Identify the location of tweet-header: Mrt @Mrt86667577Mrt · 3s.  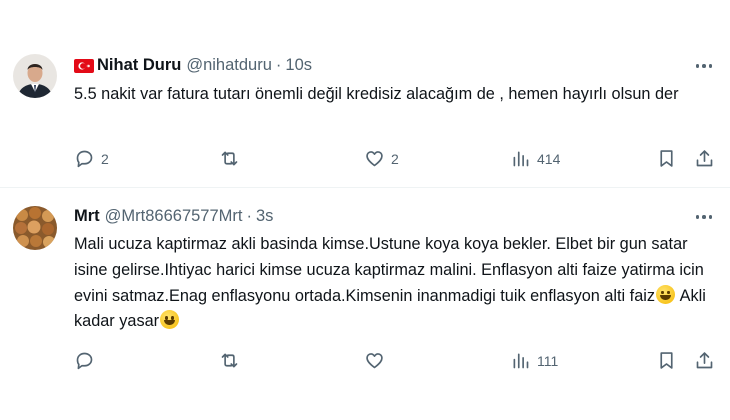
(173, 216).